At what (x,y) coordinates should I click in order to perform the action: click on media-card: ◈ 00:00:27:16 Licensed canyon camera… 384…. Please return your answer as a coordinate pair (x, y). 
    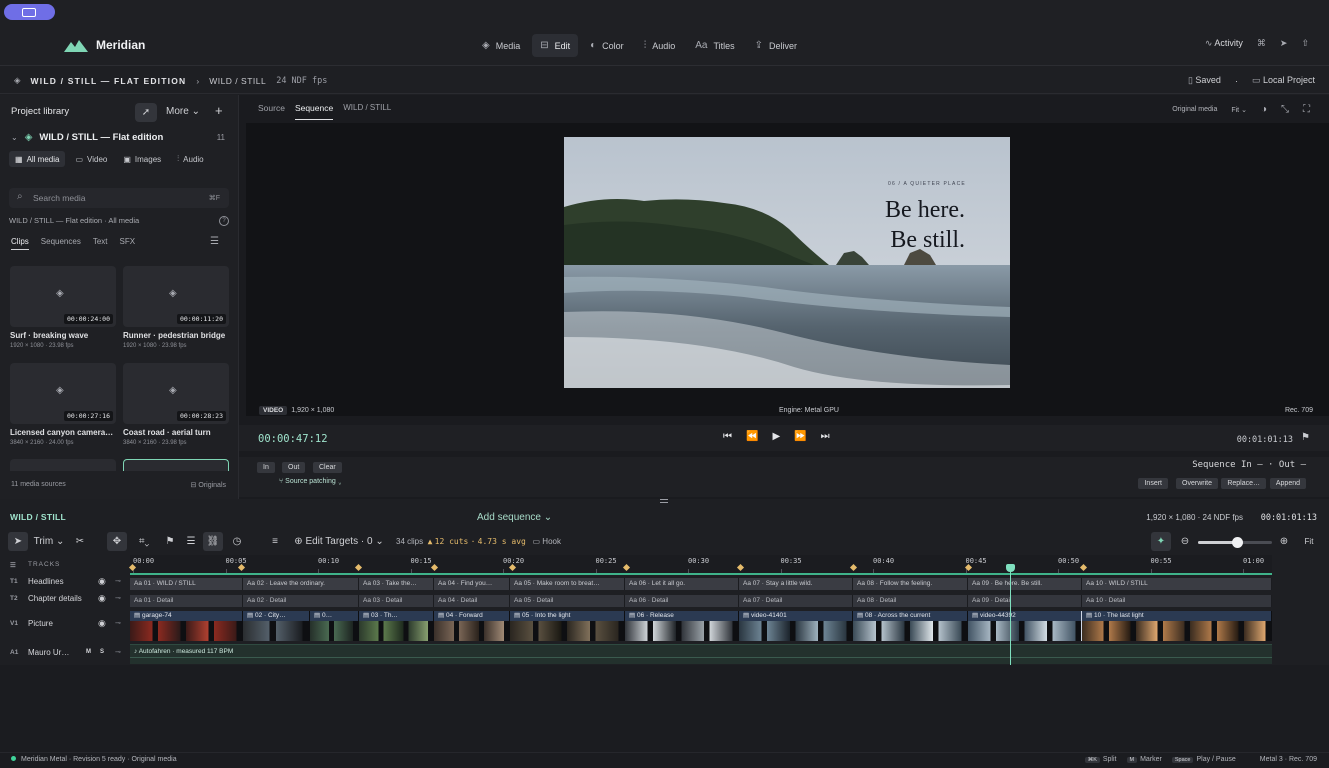
    Looking at the image, I should click on (63, 404).